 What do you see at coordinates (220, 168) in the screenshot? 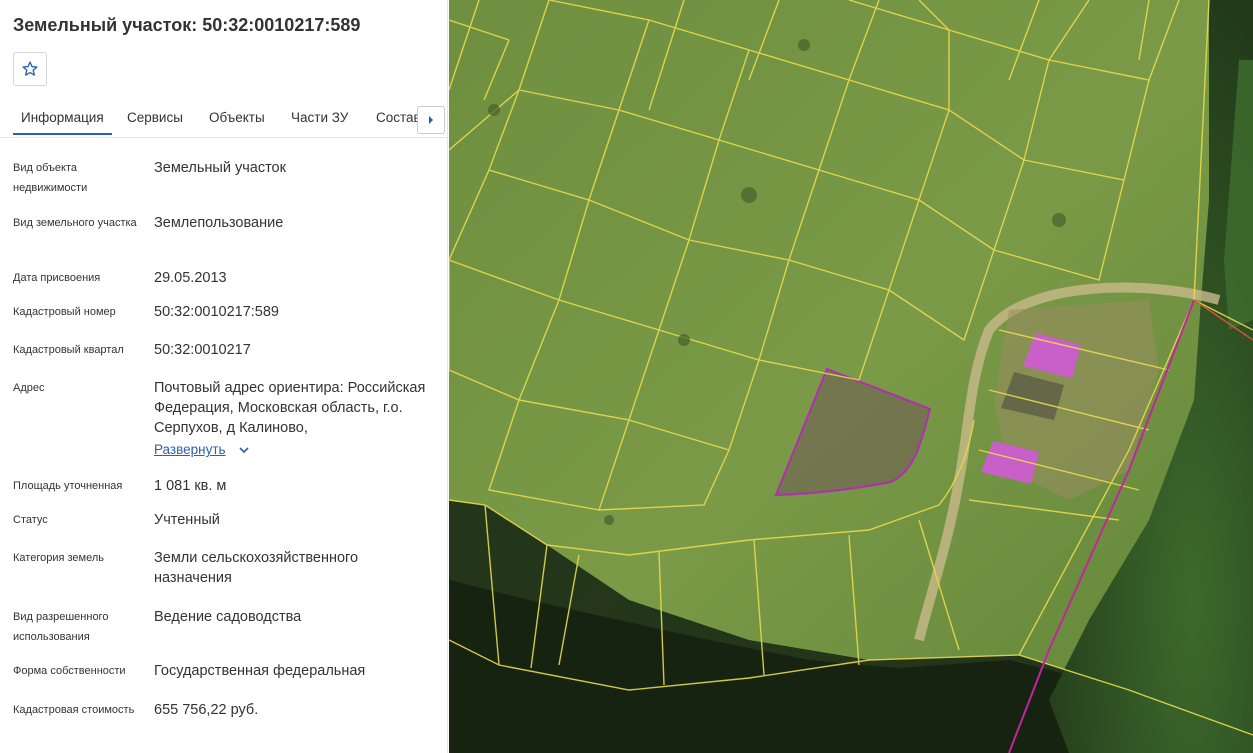
I see `field-value: Земельный участок` at bounding box center [220, 168].